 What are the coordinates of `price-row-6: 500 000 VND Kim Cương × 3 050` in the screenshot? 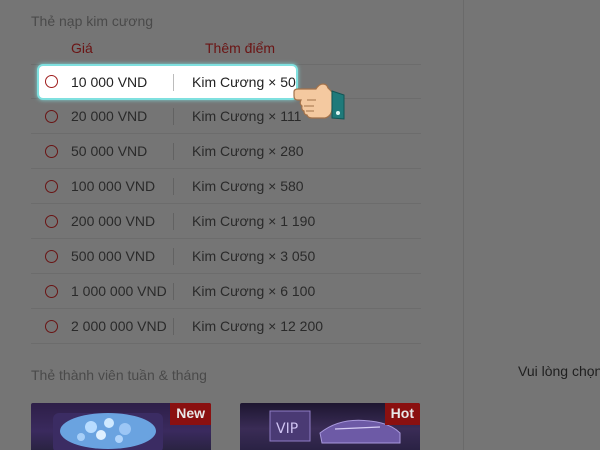 It's located at (226, 256).